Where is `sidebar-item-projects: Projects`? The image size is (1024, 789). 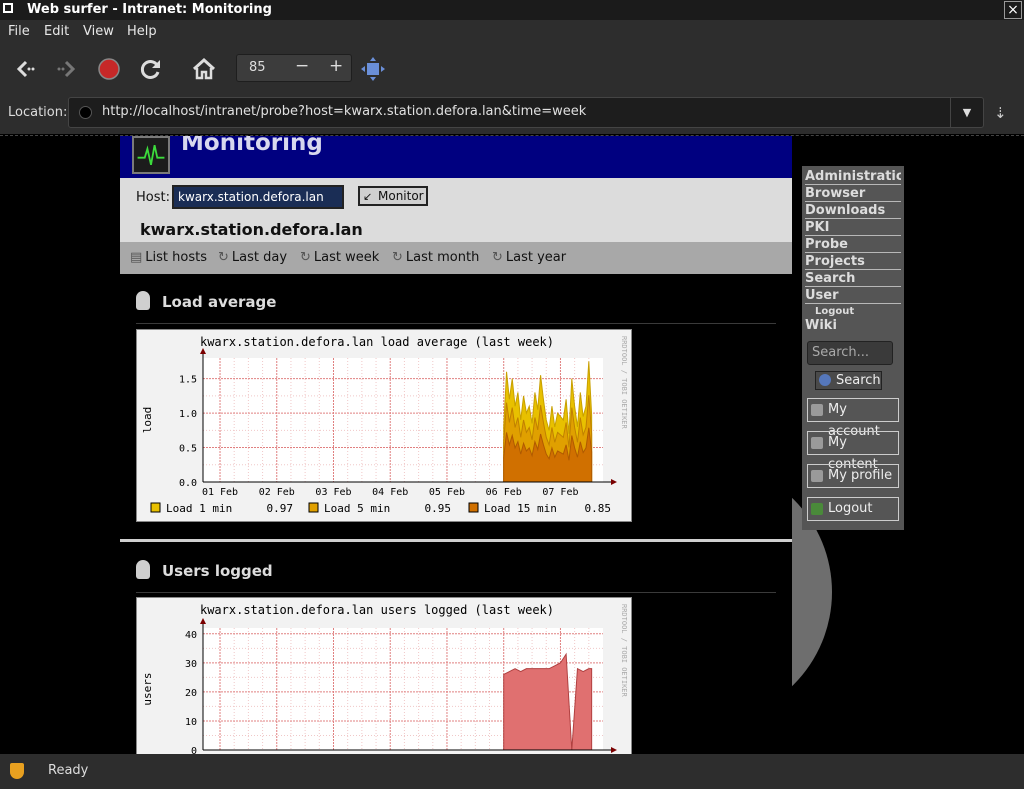 sidebar-item-projects: Projects is located at coordinates (853, 262).